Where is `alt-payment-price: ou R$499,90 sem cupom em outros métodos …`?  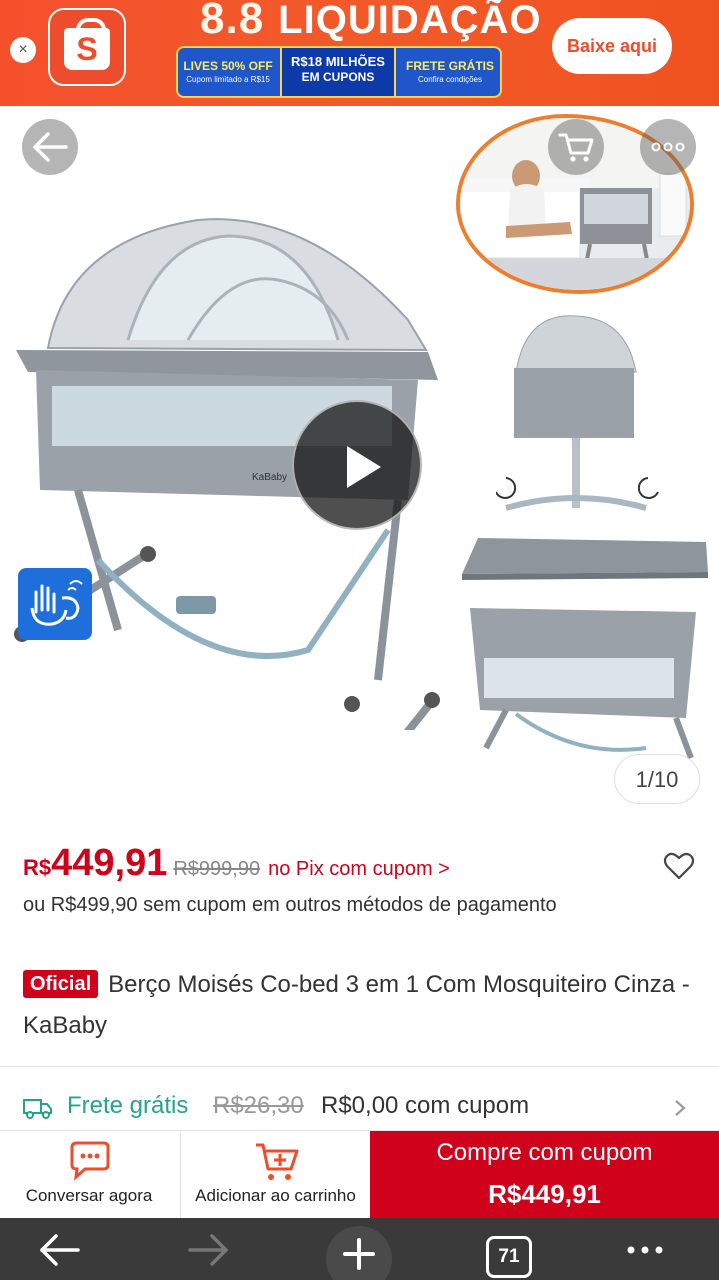 alt-payment-price: ou R$499,90 sem cupom em outros métodos … is located at coordinates (290, 905).